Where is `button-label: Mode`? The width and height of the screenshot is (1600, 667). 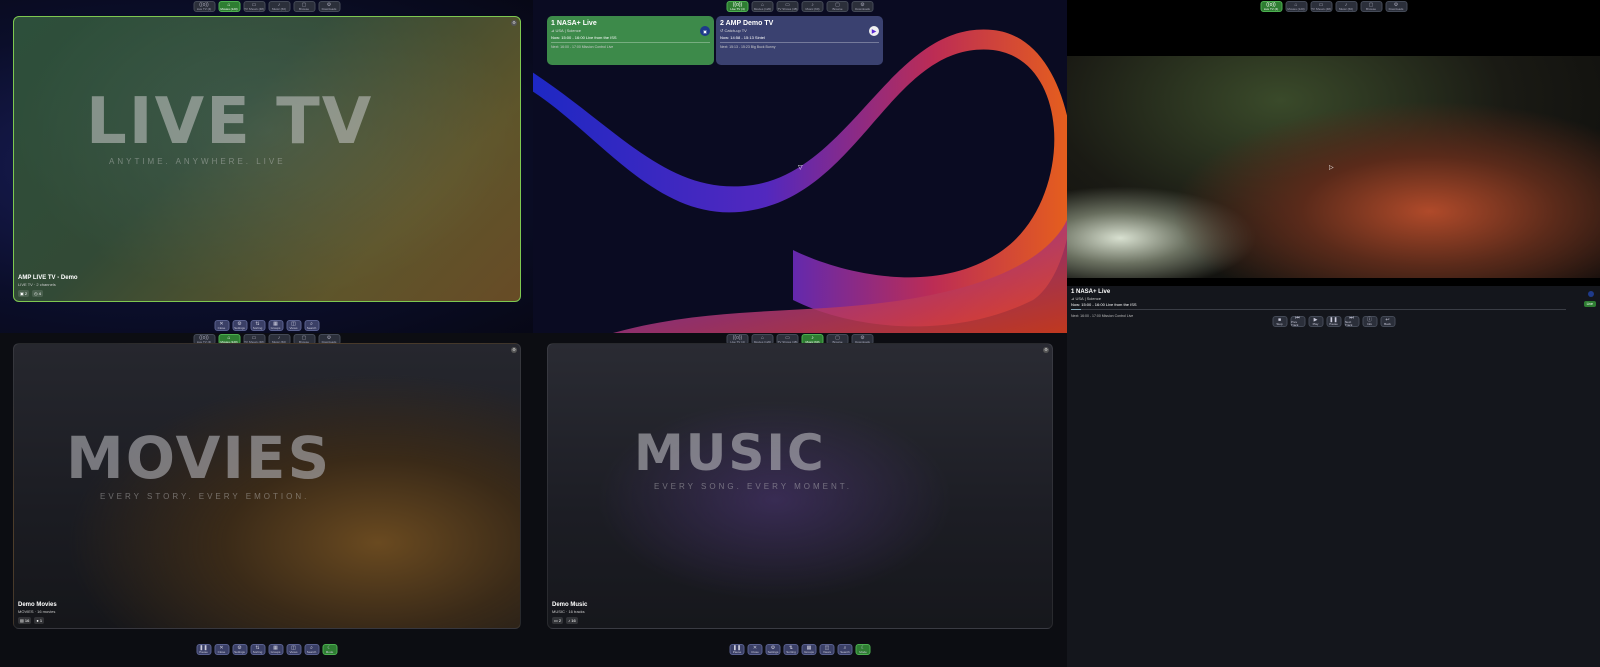
button-label: Mode is located at coordinates (329, 651).